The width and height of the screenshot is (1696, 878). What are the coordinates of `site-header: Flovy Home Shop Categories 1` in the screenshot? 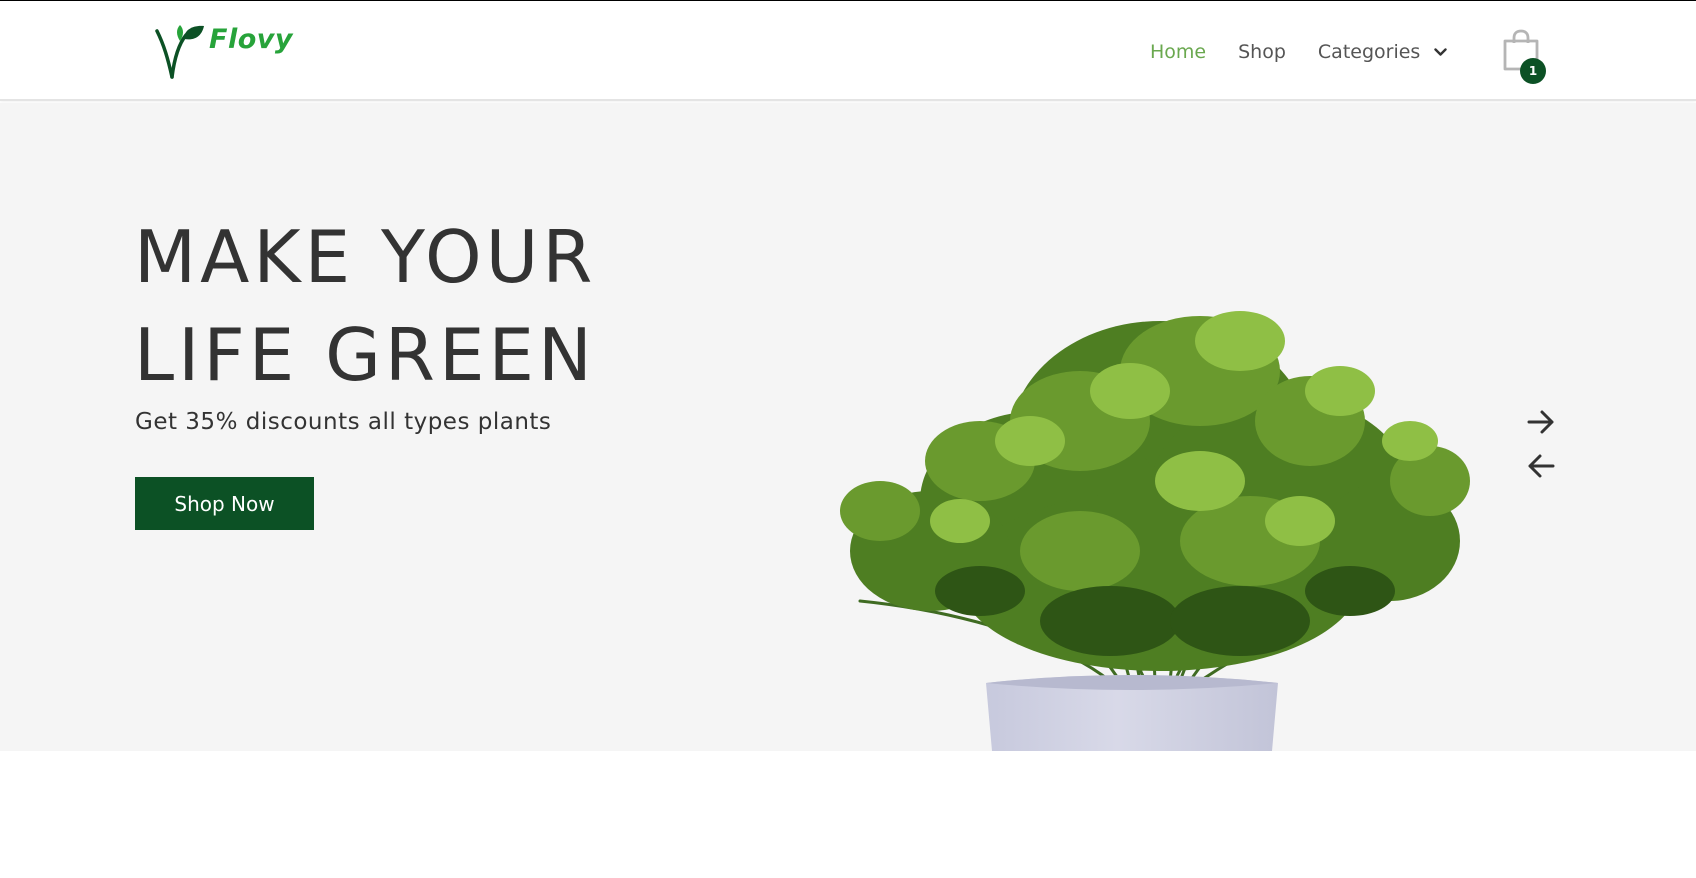 It's located at (848, 51).